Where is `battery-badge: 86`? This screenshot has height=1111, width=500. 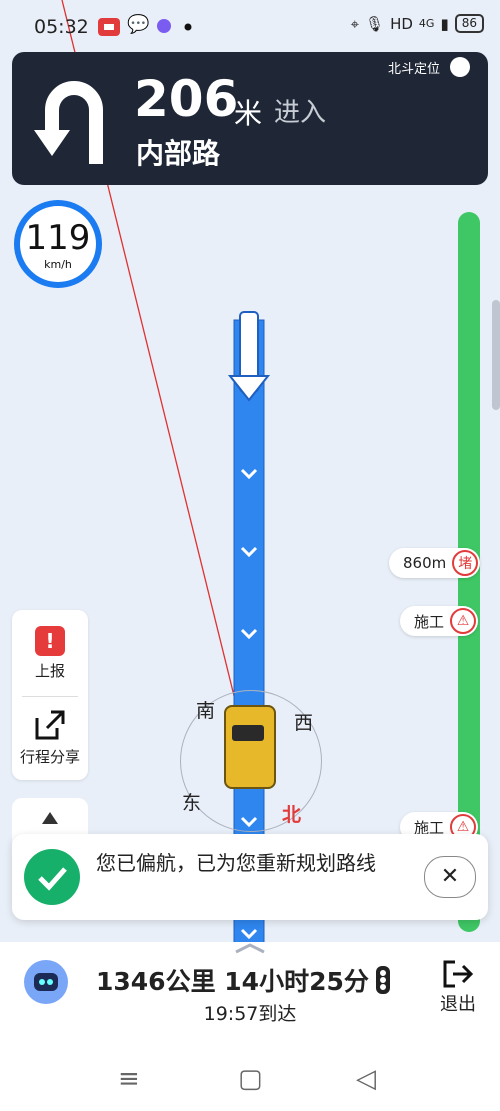 battery-badge: 86 is located at coordinates (469, 23).